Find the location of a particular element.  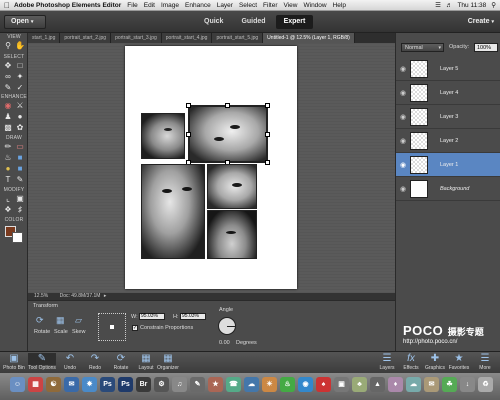

type-icon: T is located at coordinates (8, 179).